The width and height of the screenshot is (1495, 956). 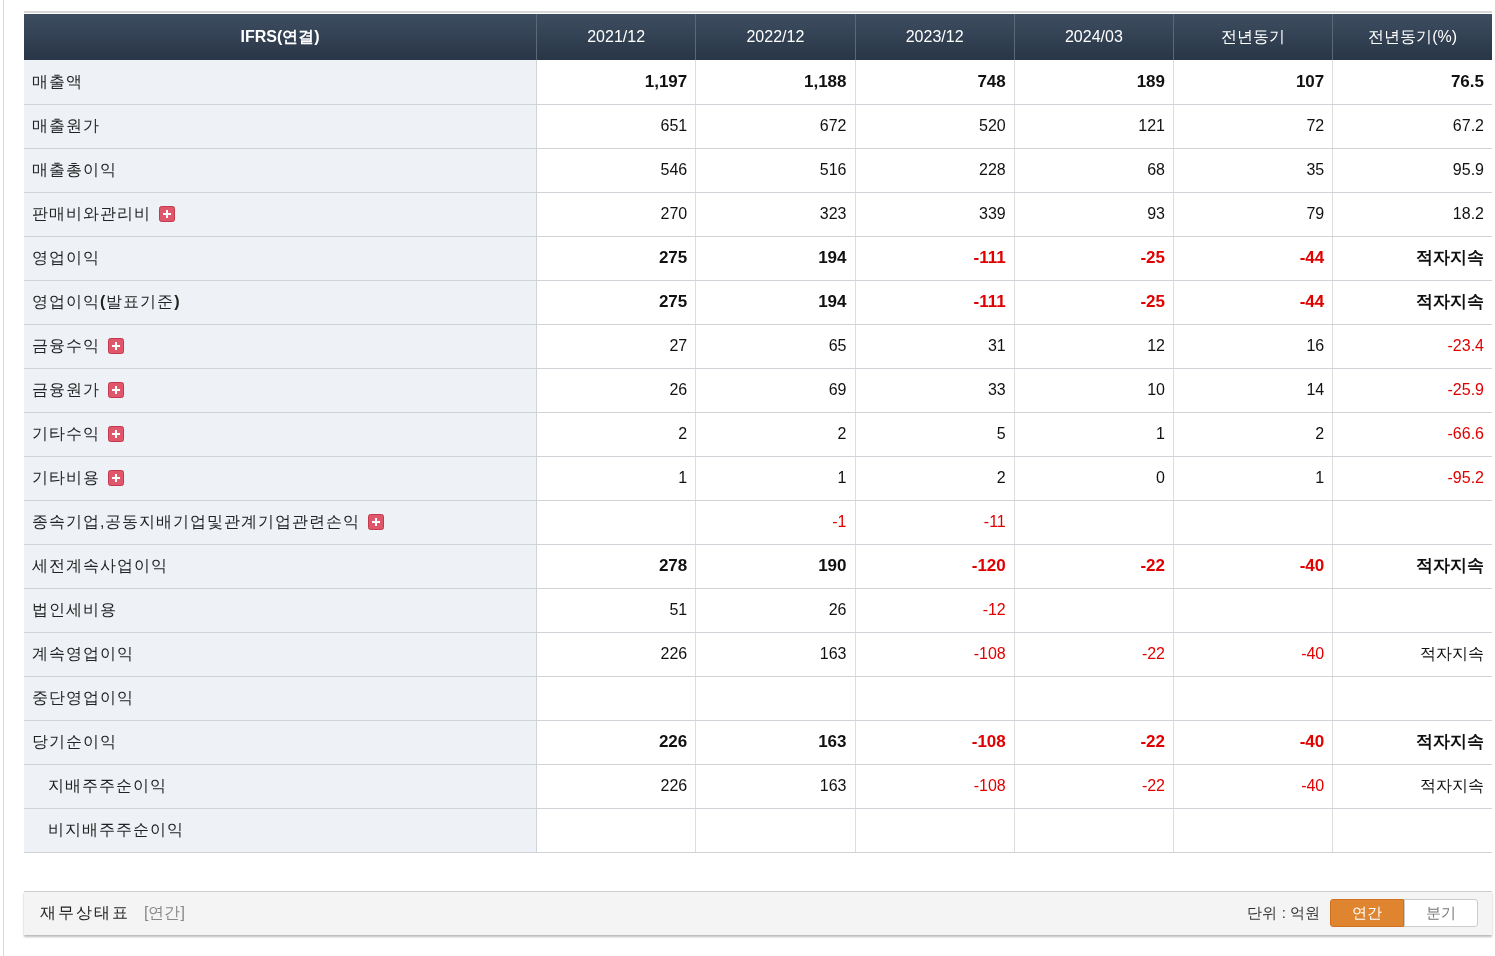 I want to click on table-cell: 270, so click(x=674, y=213).